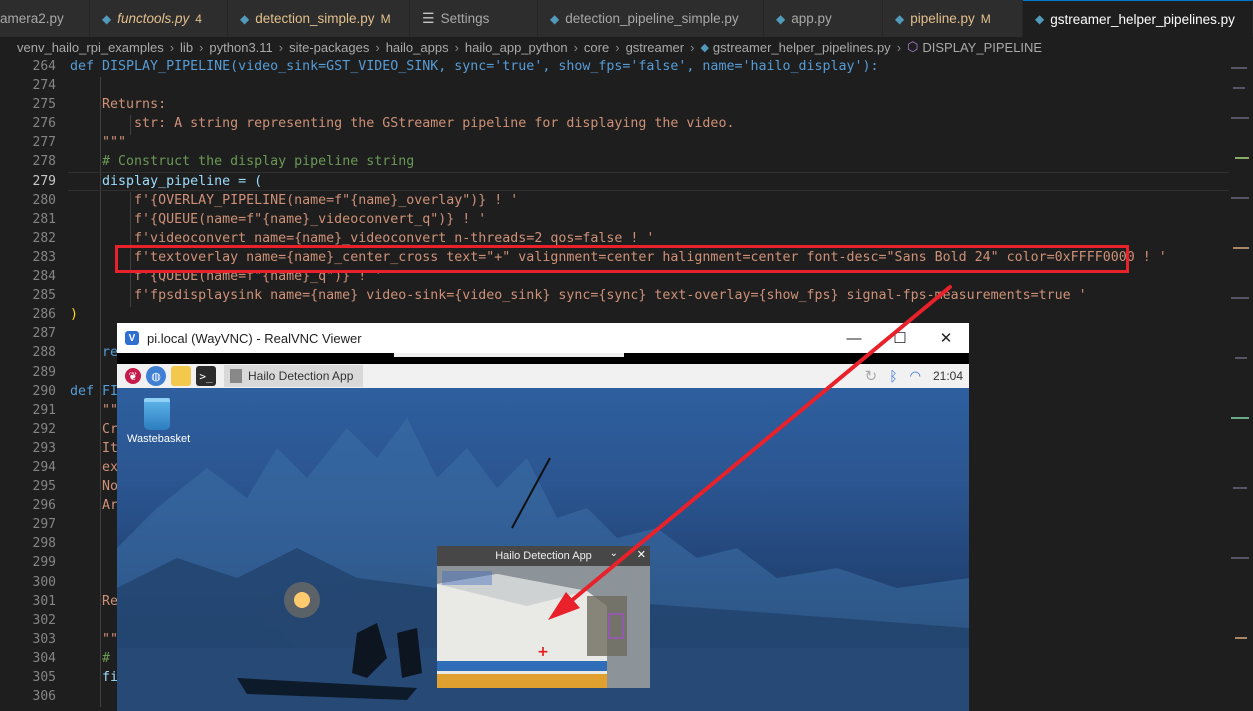 This screenshot has height=711, width=1253. I want to click on tab-detection-pipeline-simple: ◆ detection_pipeline_simple.py, so click(651, 18).